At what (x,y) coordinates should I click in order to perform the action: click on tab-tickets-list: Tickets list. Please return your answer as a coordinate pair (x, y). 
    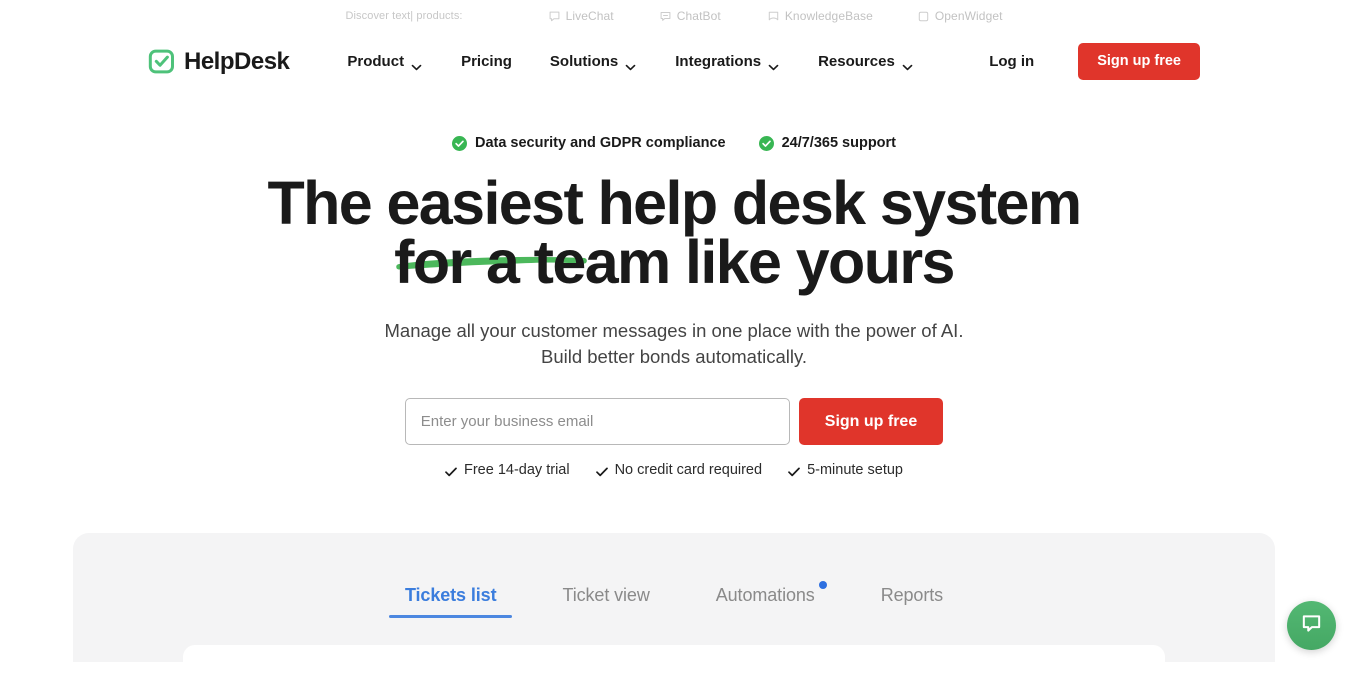
    Looking at the image, I should click on (451, 601).